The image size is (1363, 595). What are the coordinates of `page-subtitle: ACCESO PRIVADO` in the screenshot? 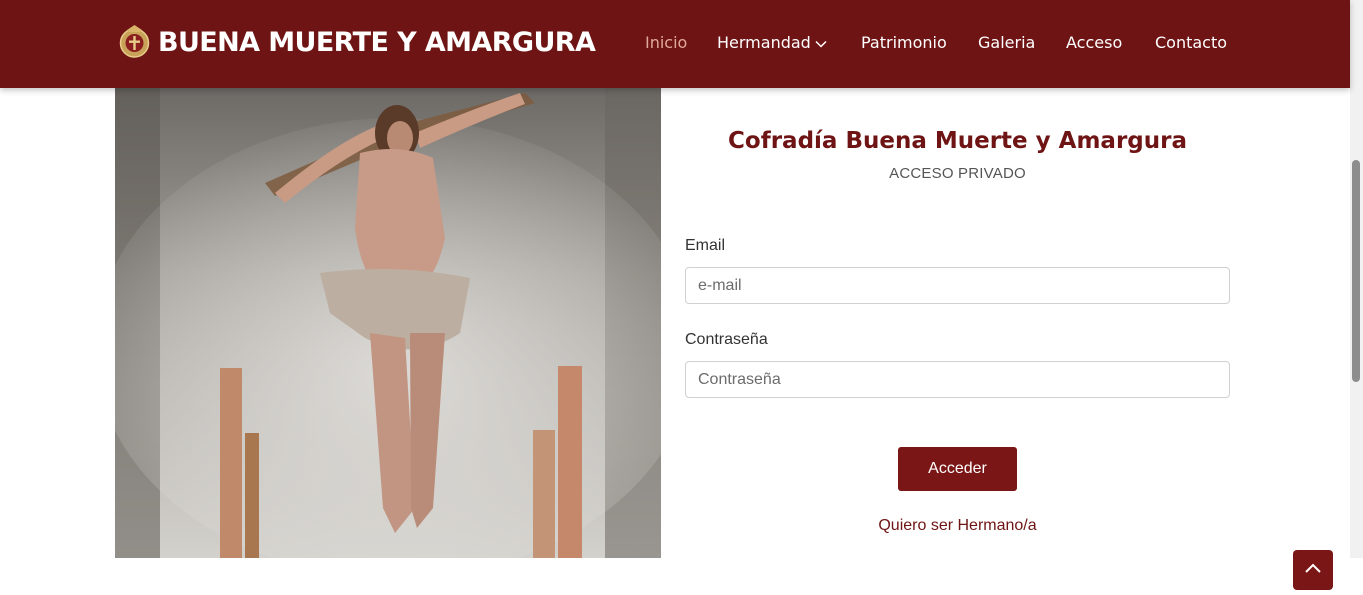 It's located at (957, 173).